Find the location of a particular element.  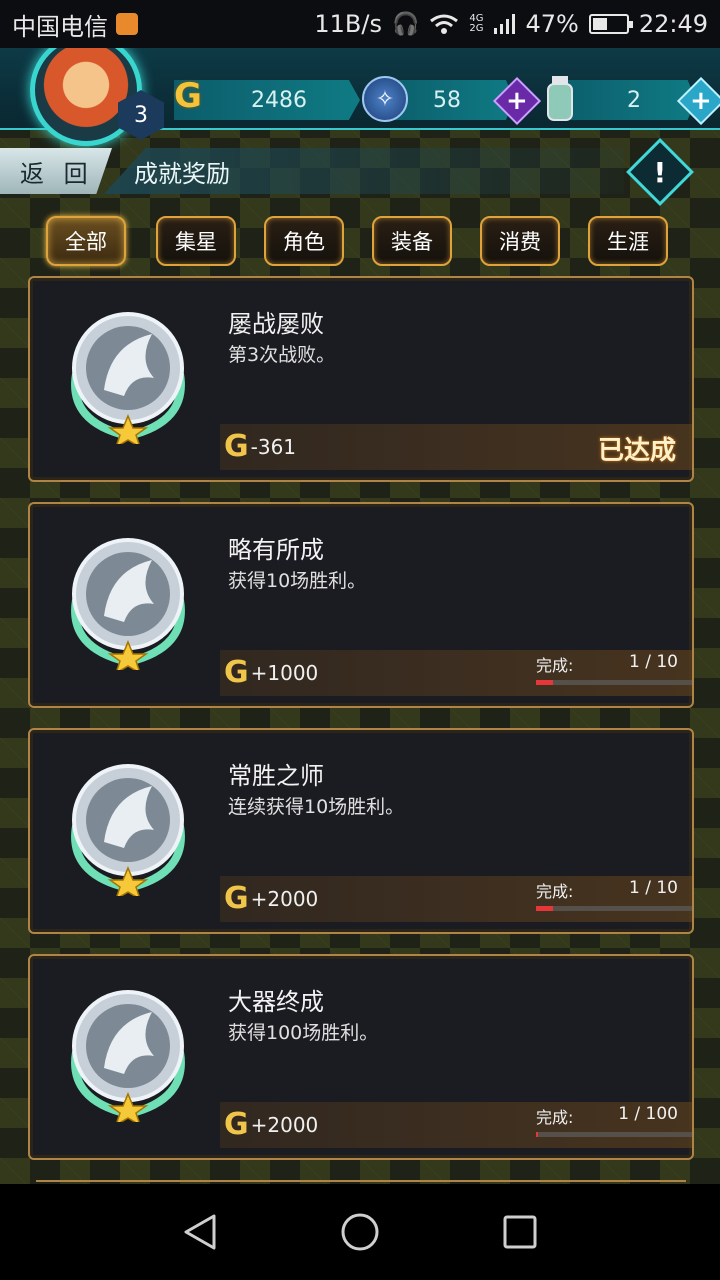

net-speed: 11B/s is located at coordinates (348, 24).